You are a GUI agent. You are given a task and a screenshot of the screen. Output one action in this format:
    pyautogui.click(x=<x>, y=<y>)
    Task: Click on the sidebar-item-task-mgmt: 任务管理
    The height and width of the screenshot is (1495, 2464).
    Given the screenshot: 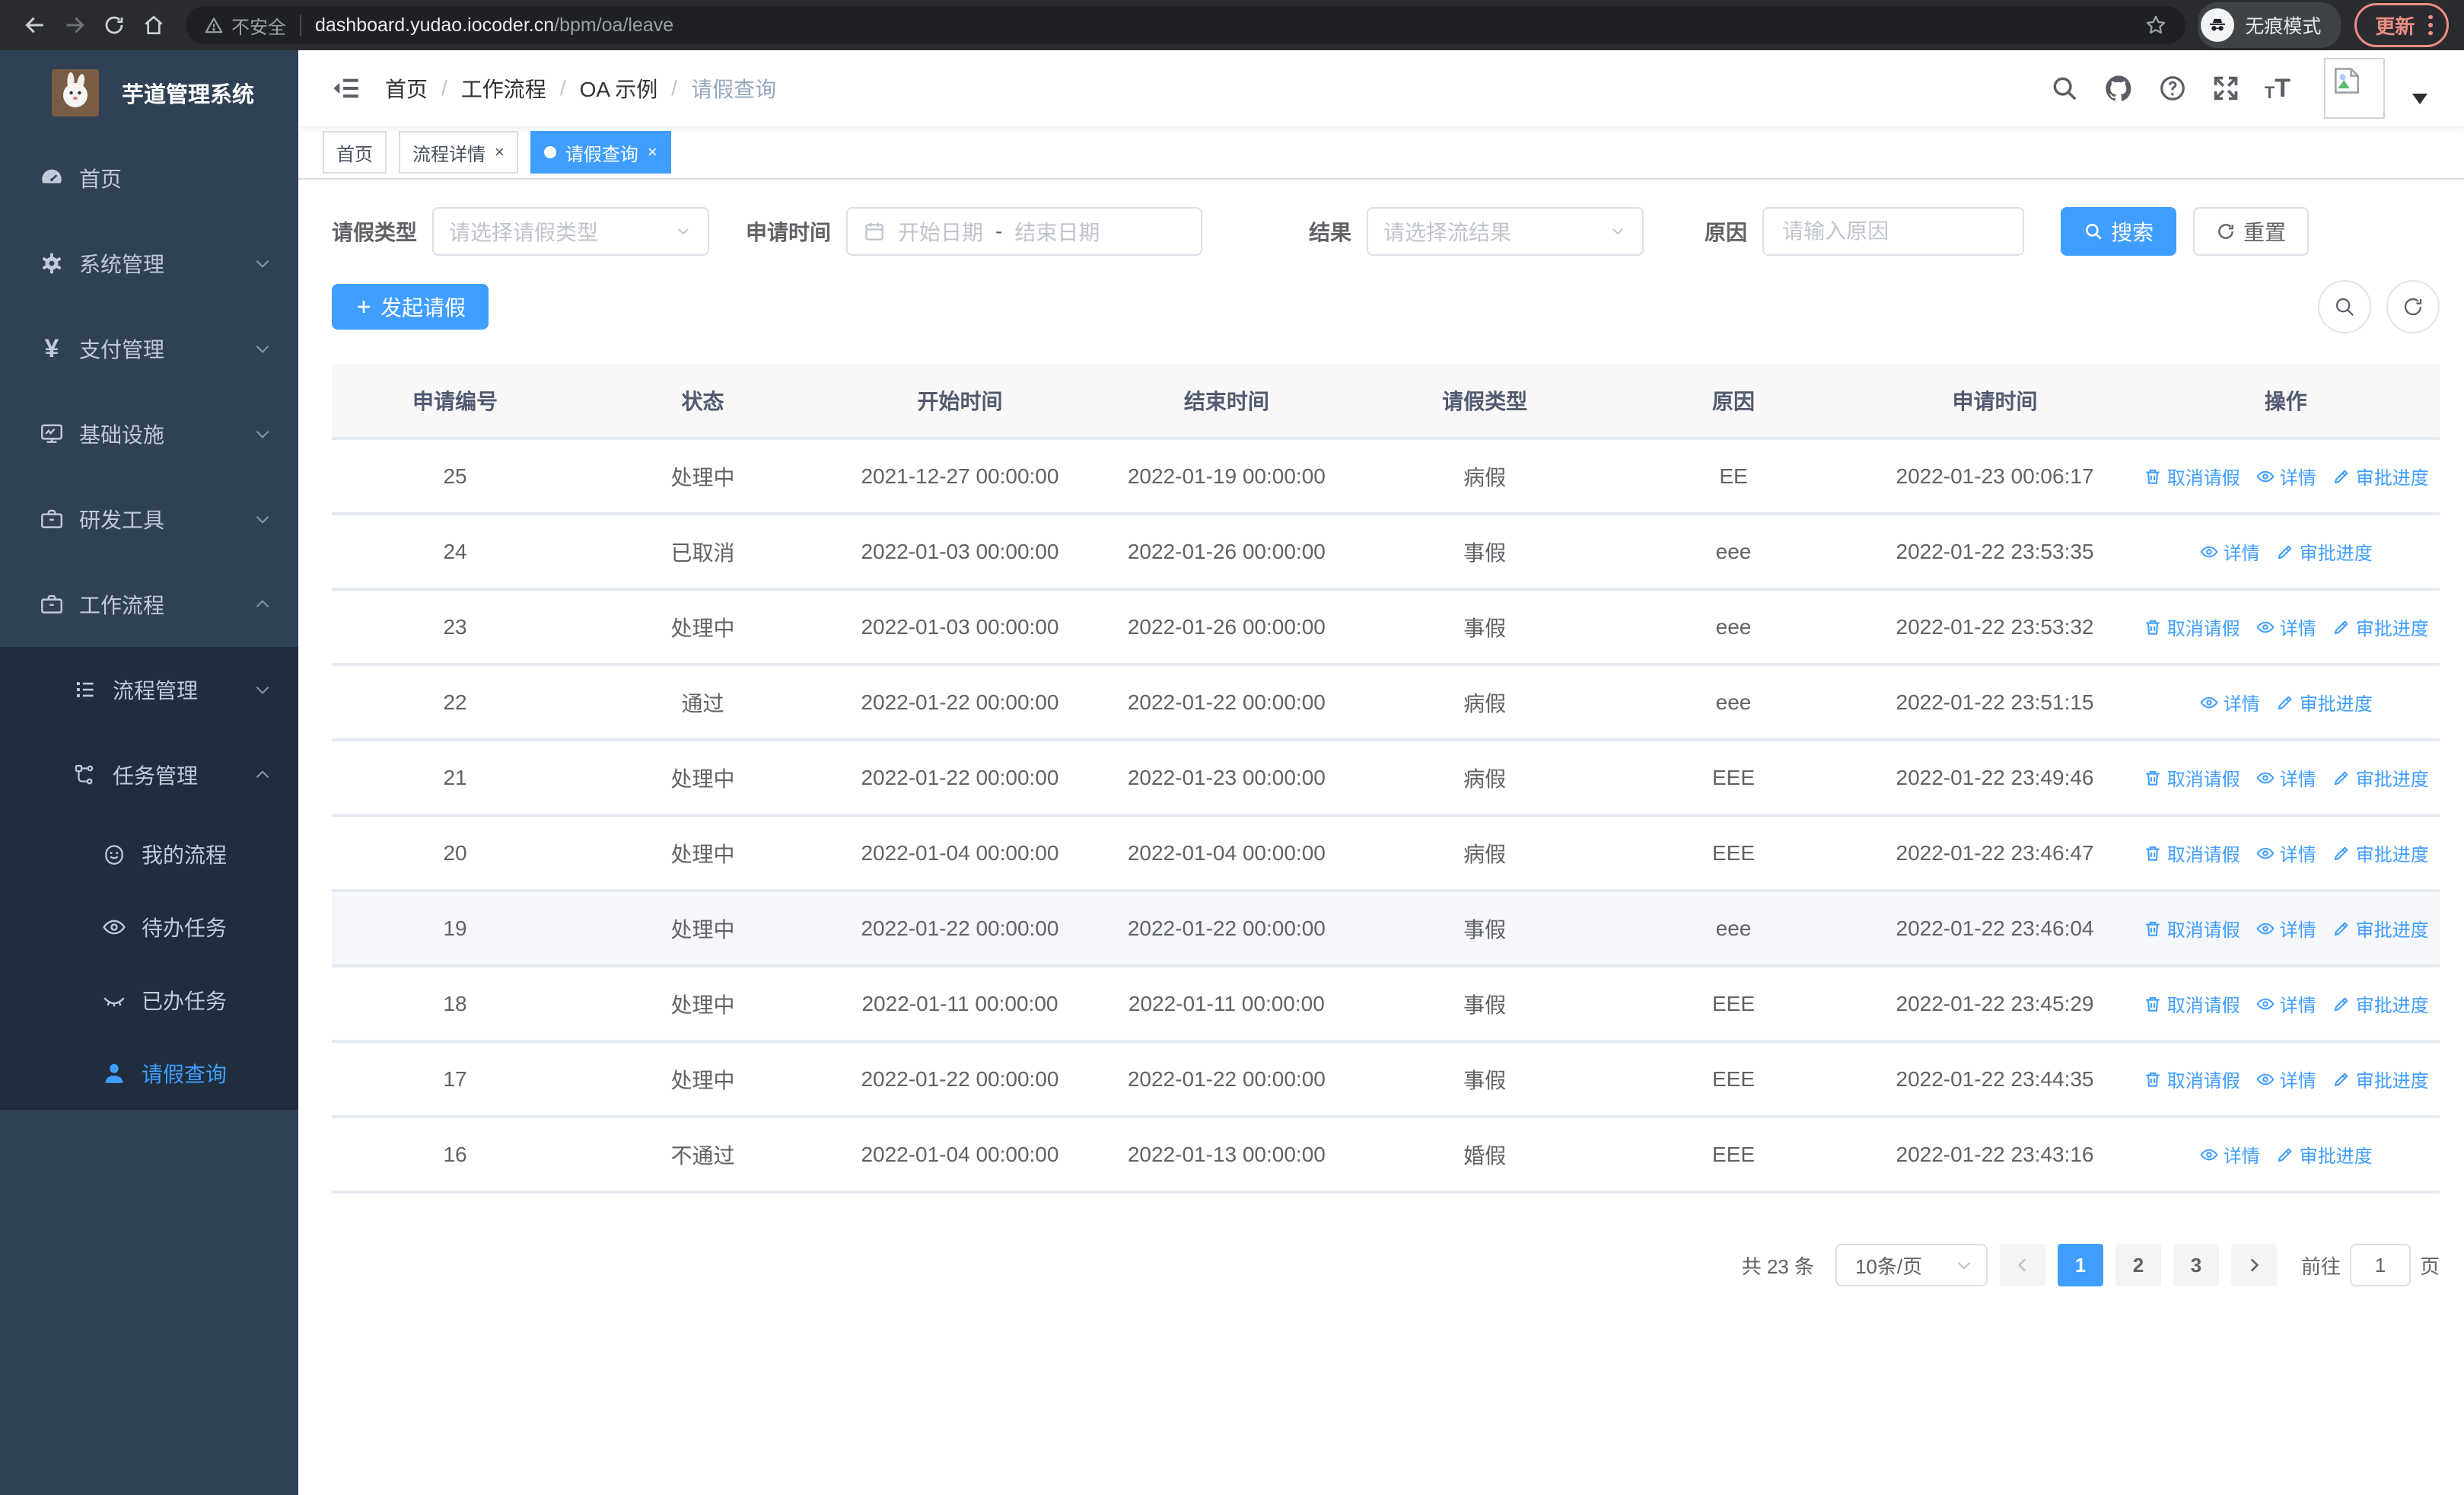 What is the action you would take?
    pyautogui.click(x=149, y=775)
    